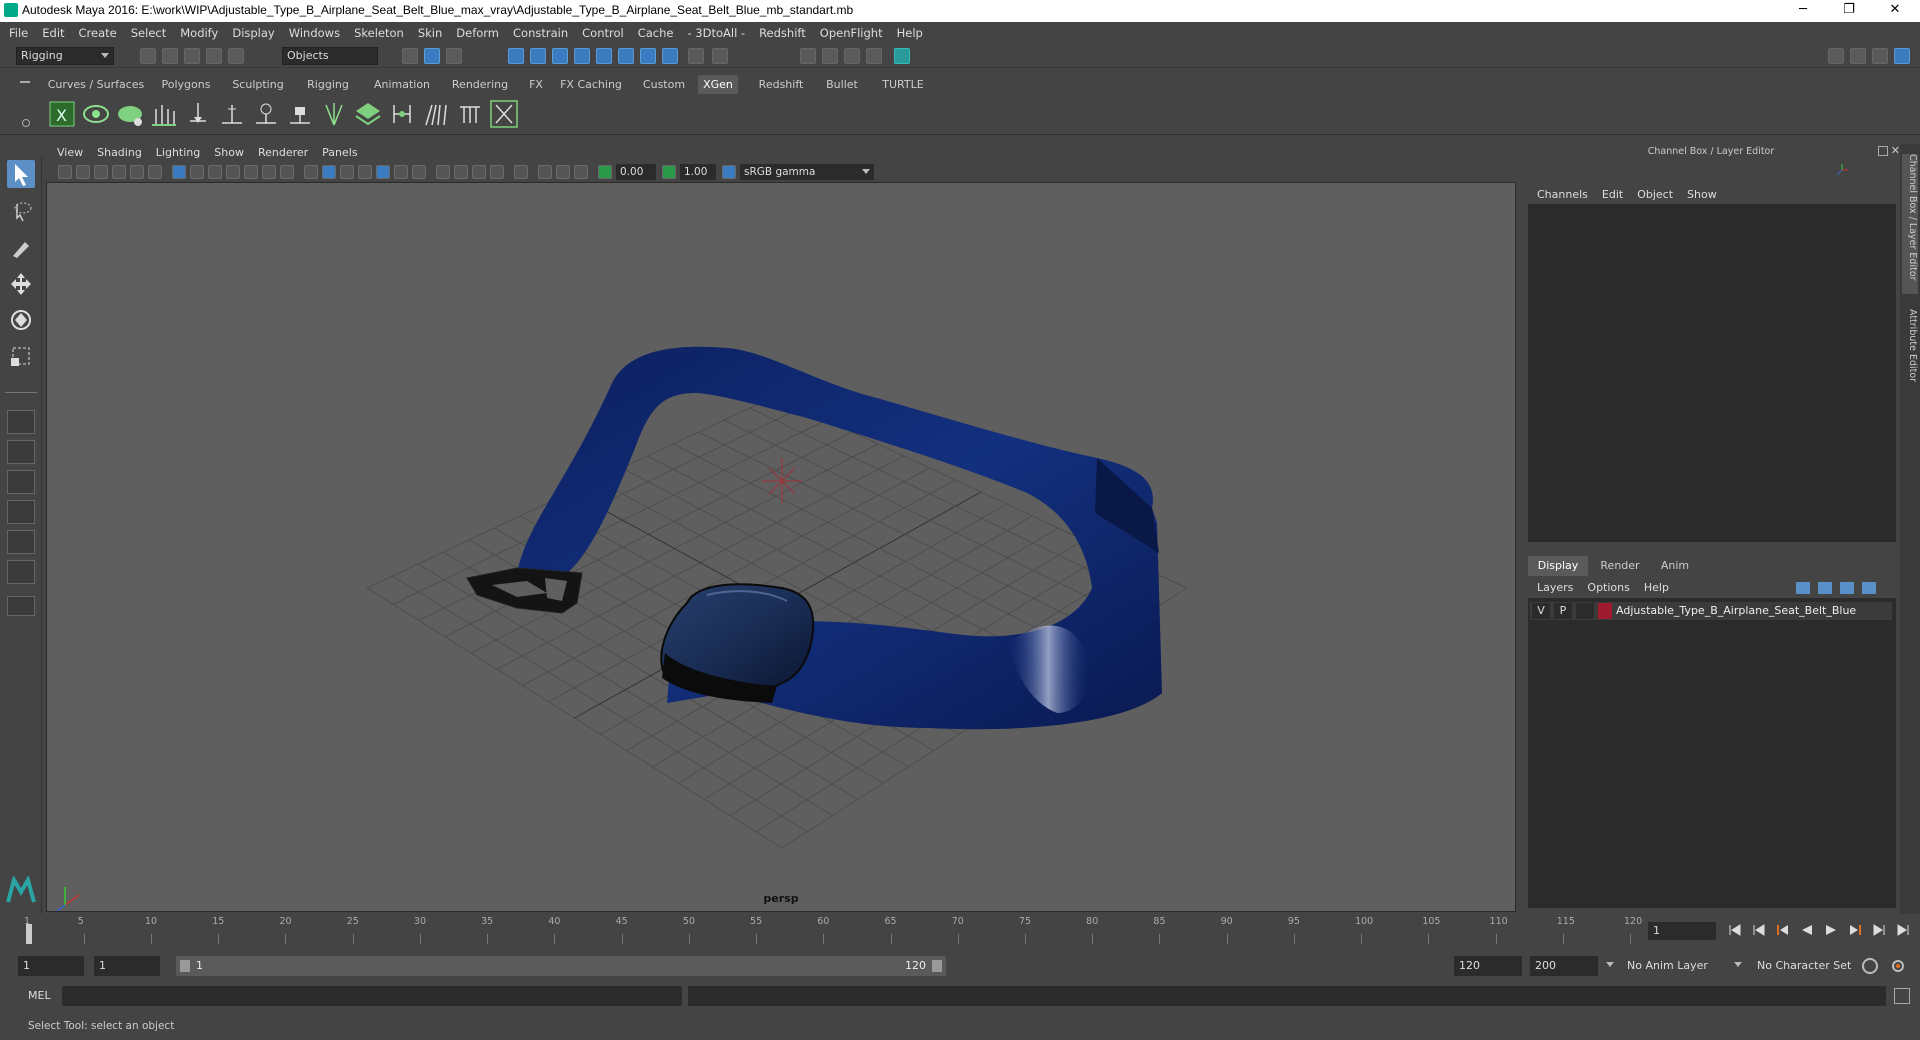 Image resolution: width=1920 pixels, height=1040 pixels. I want to click on single-pane-layout-button, so click(21, 422).